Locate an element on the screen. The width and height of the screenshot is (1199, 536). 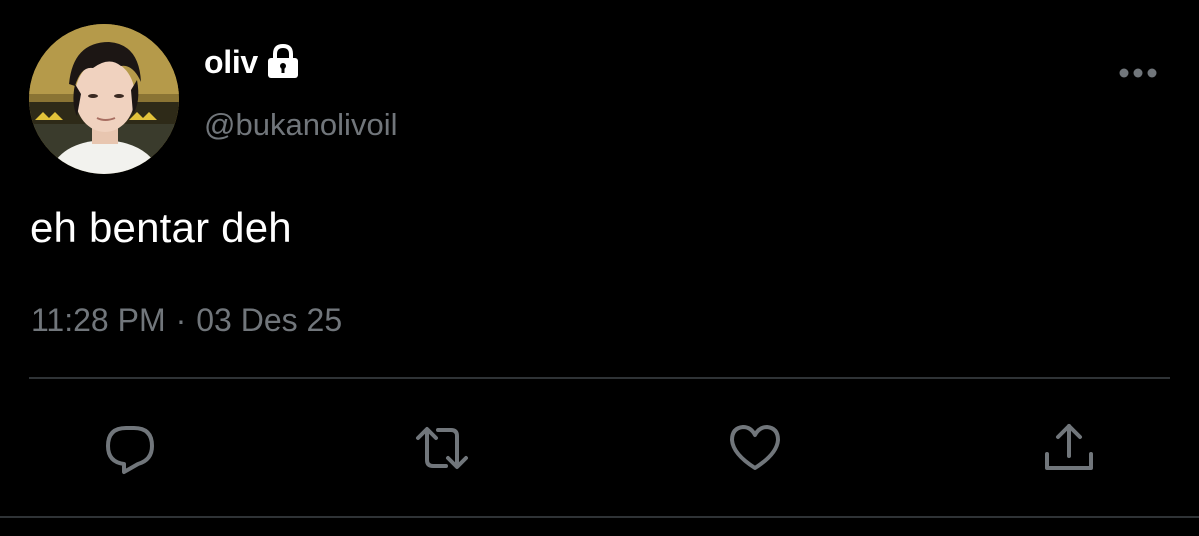
heart-icon is located at coordinates (755, 447).